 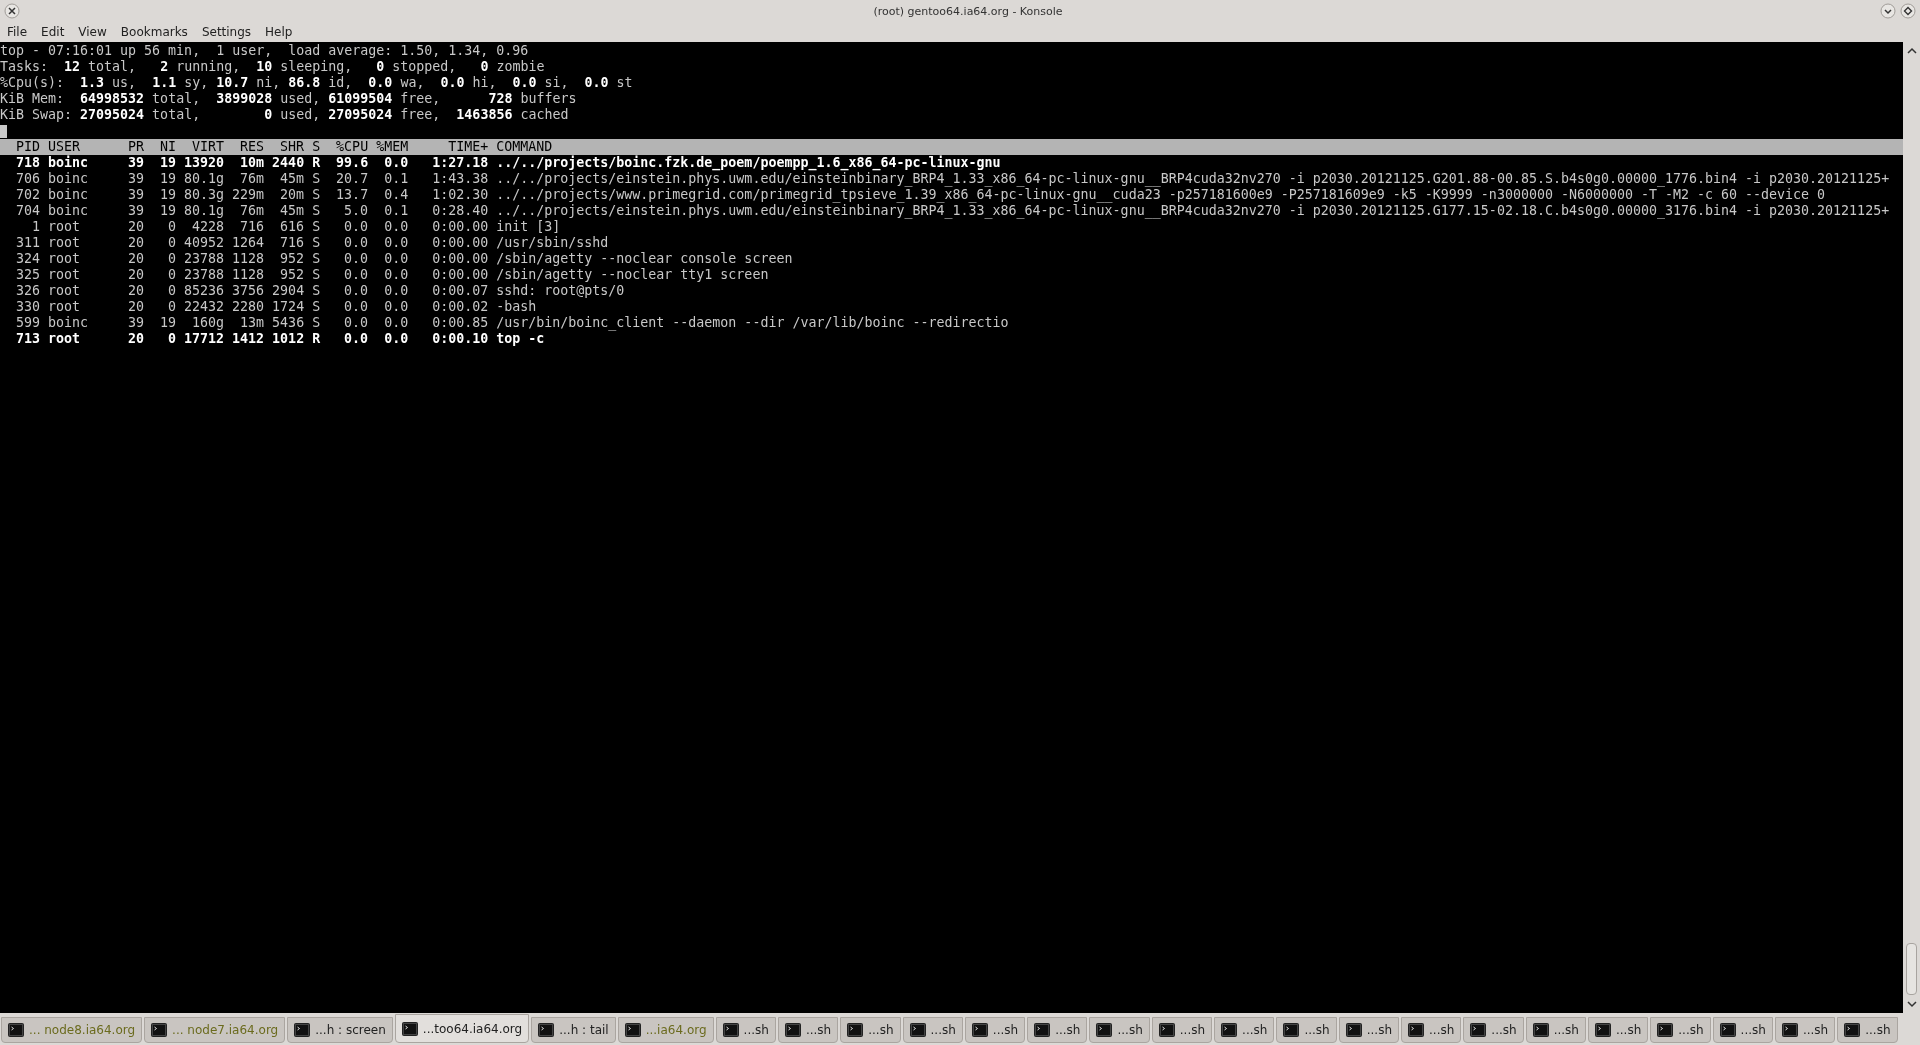 I want to click on table-cell-text: 0:00.85, so click(x=460, y=323).